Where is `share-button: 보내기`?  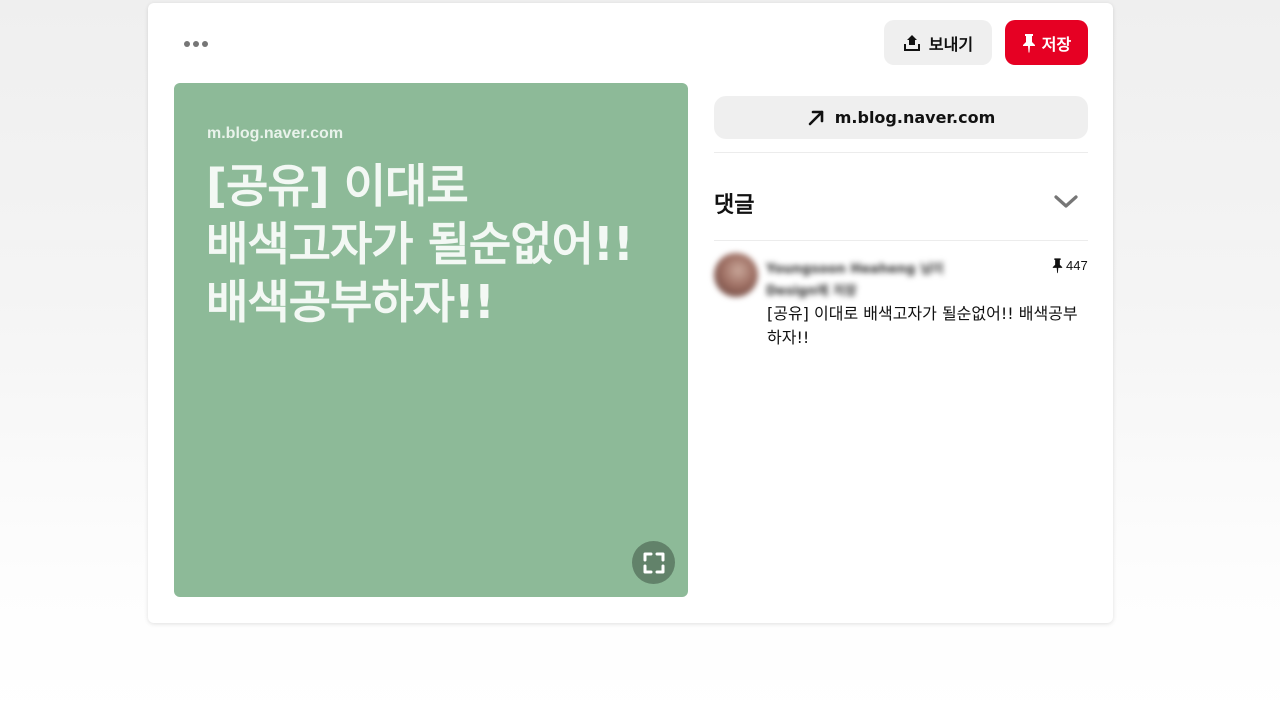
share-button: 보내기 is located at coordinates (938, 42).